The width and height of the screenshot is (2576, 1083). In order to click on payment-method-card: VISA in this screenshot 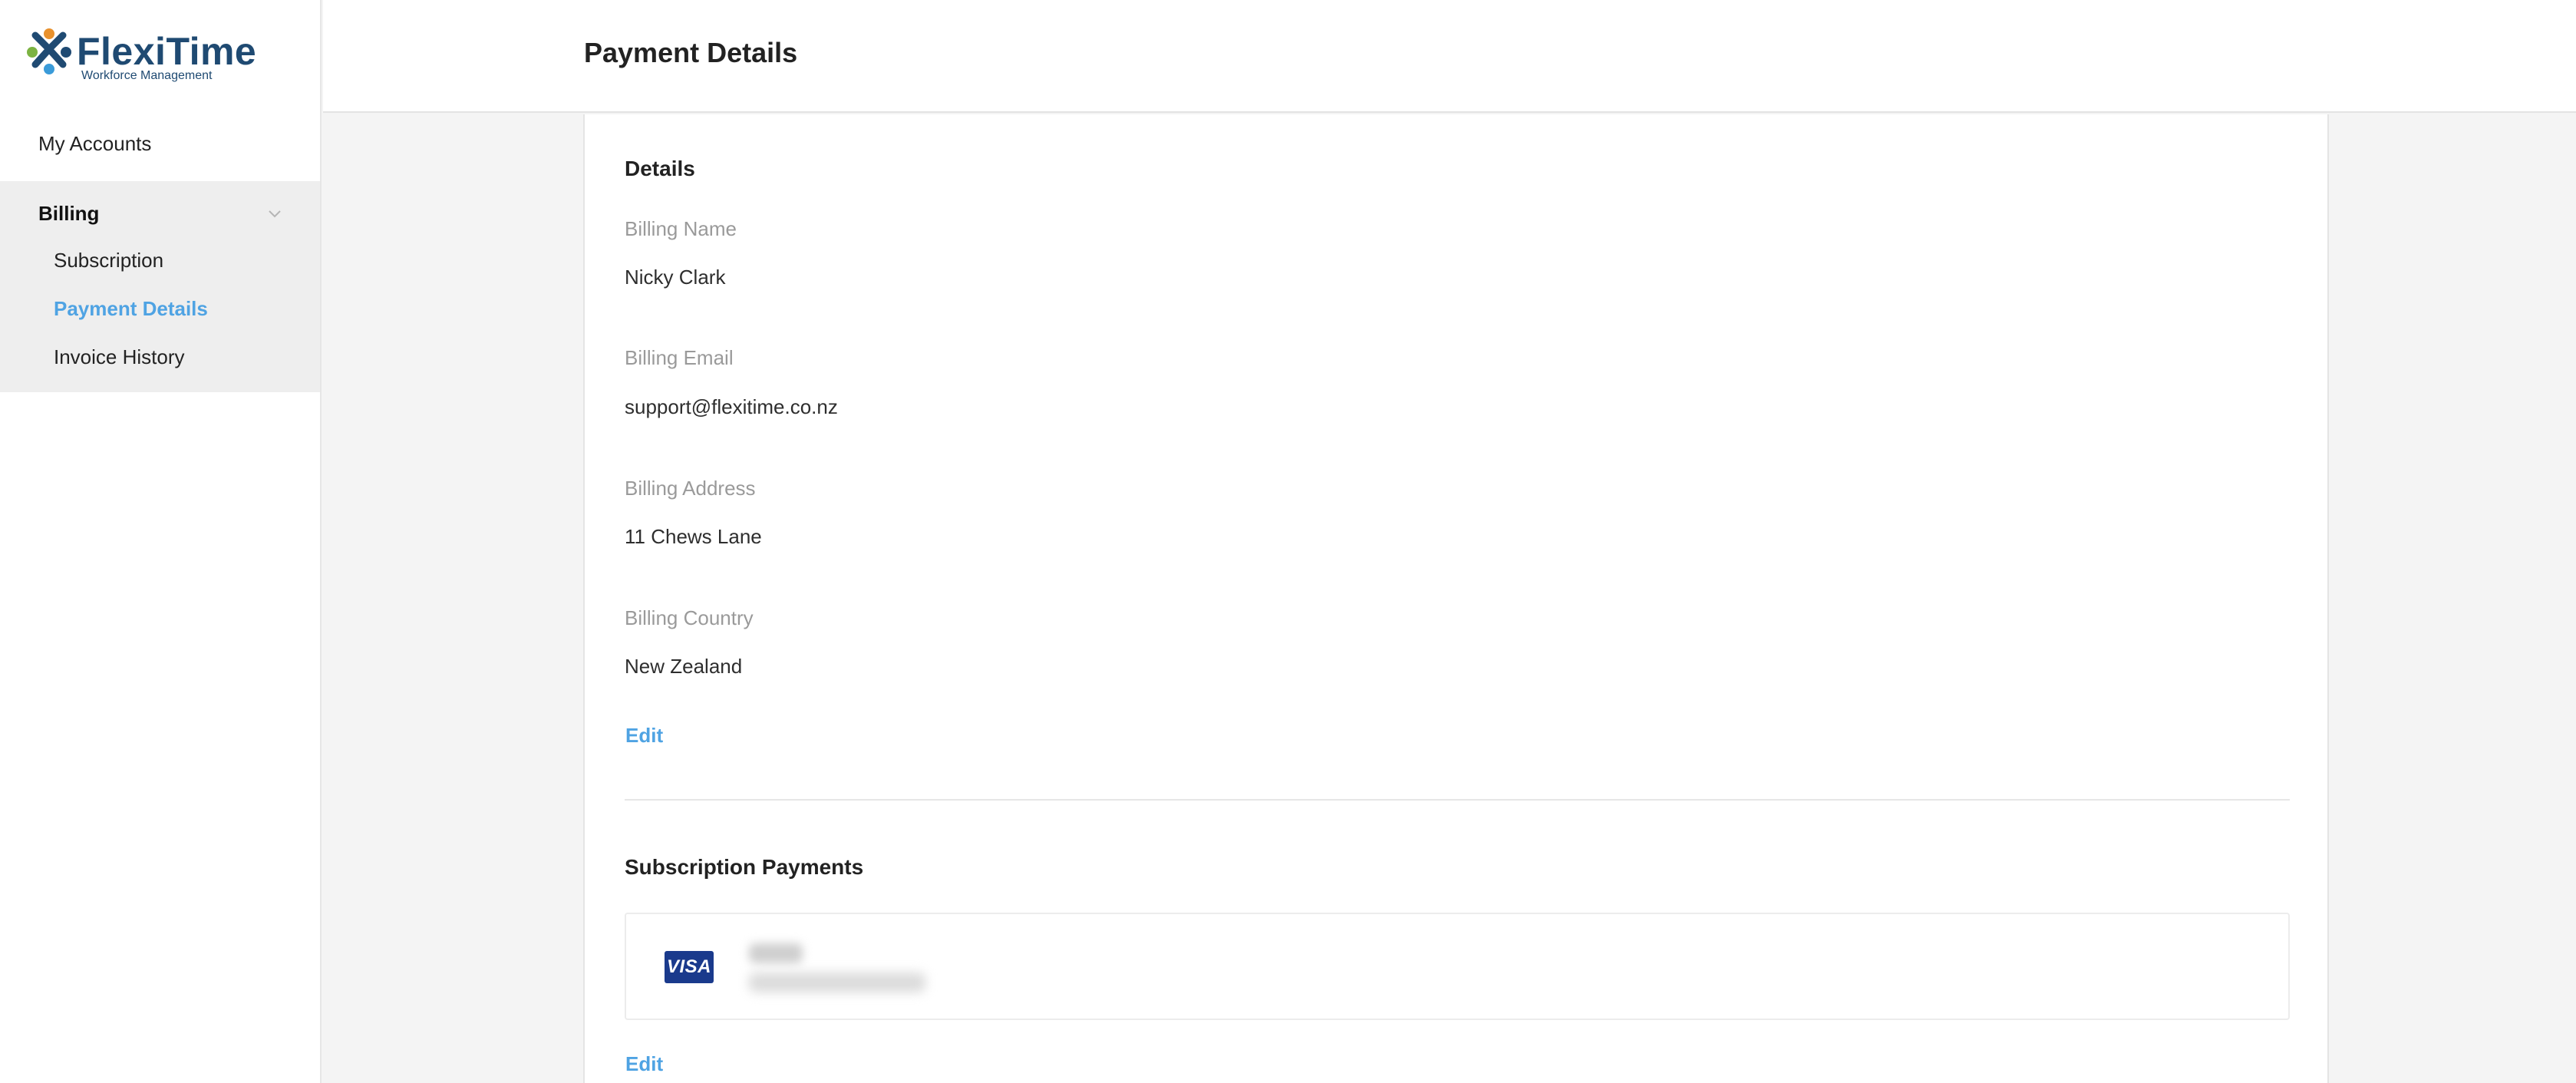, I will do `click(1457, 966)`.